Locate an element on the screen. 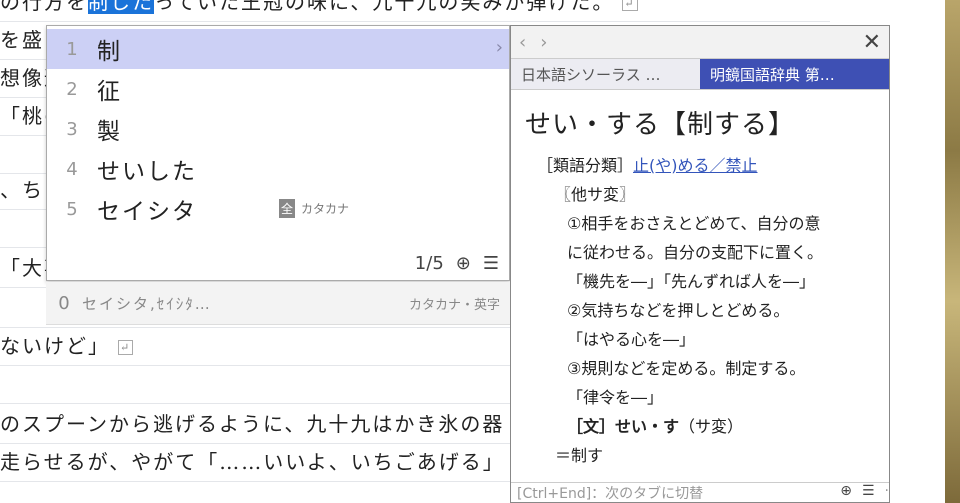 This screenshot has width=960, height=503. page-indicator: 1/5 is located at coordinates (429, 263).